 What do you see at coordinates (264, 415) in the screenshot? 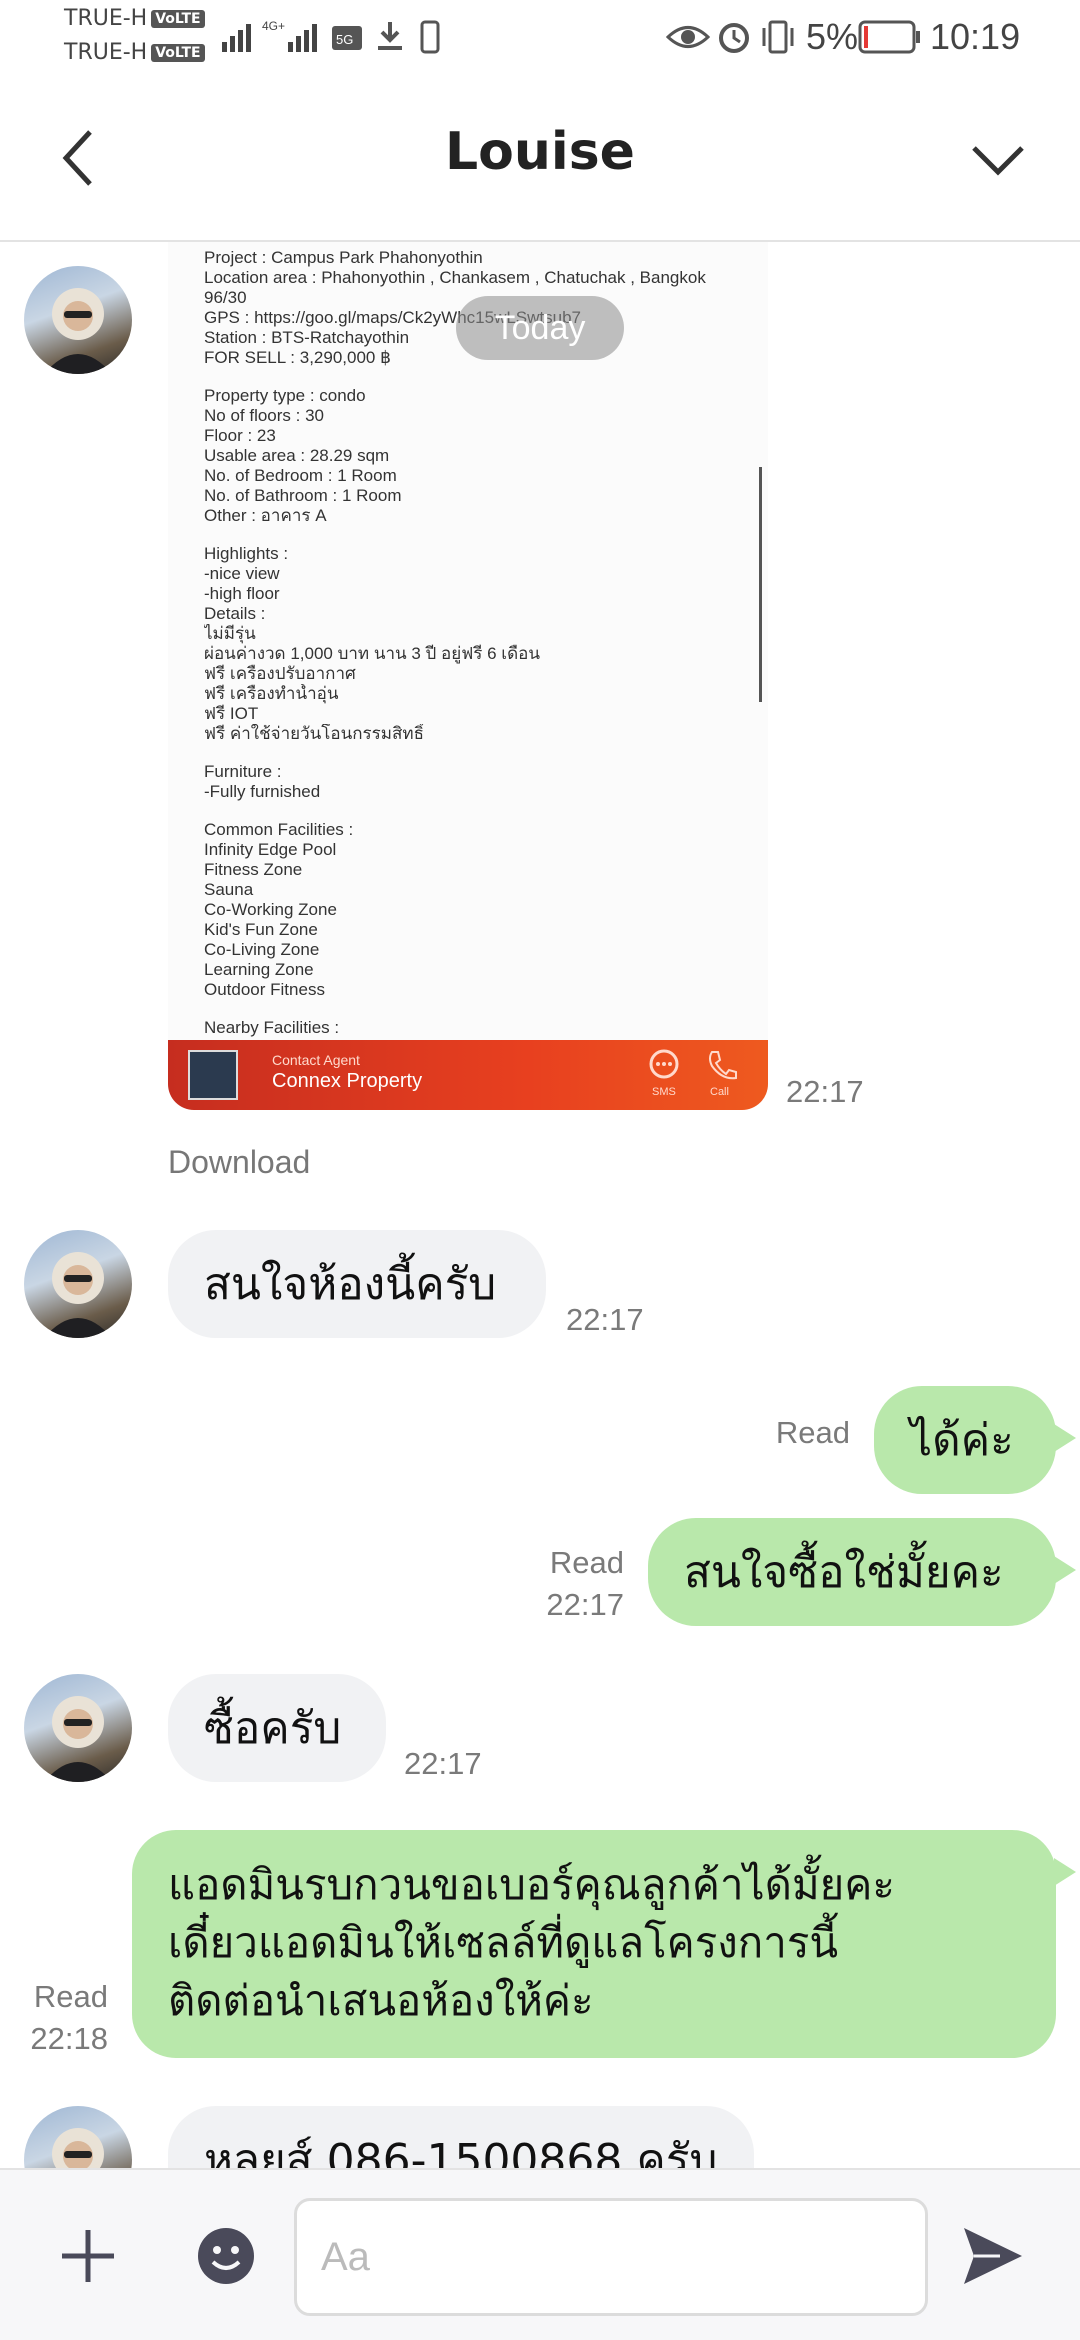
I see `property-detail-line: No of floors : 30` at bounding box center [264, 415].